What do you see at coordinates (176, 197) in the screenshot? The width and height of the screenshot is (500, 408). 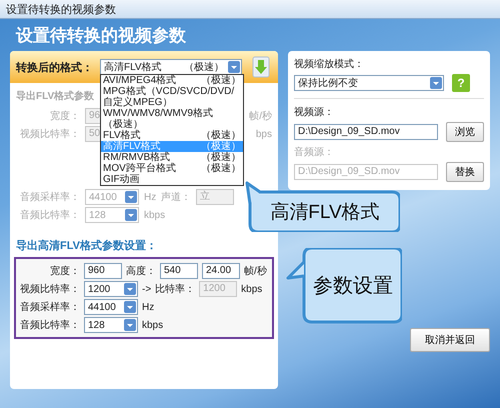 I see `field-label: 声道：` at bounding box center [176, 197].